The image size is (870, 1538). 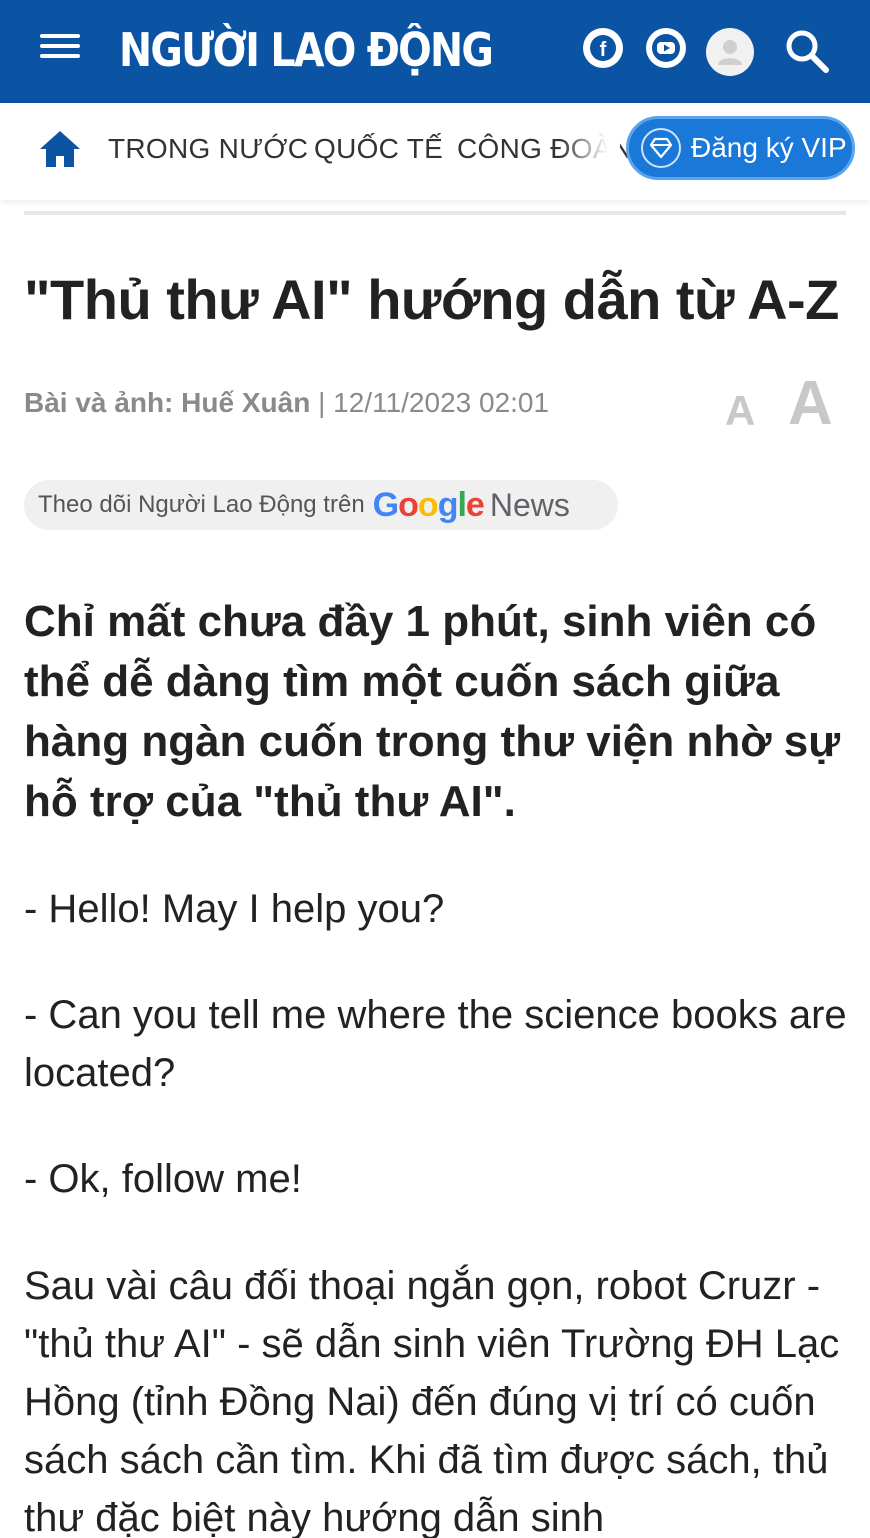 What do you see at coordinates (163, 1179) in the screenshot?
I see `article-paragraph: - Ok, follow me!` at bounding box center [163, 1179].